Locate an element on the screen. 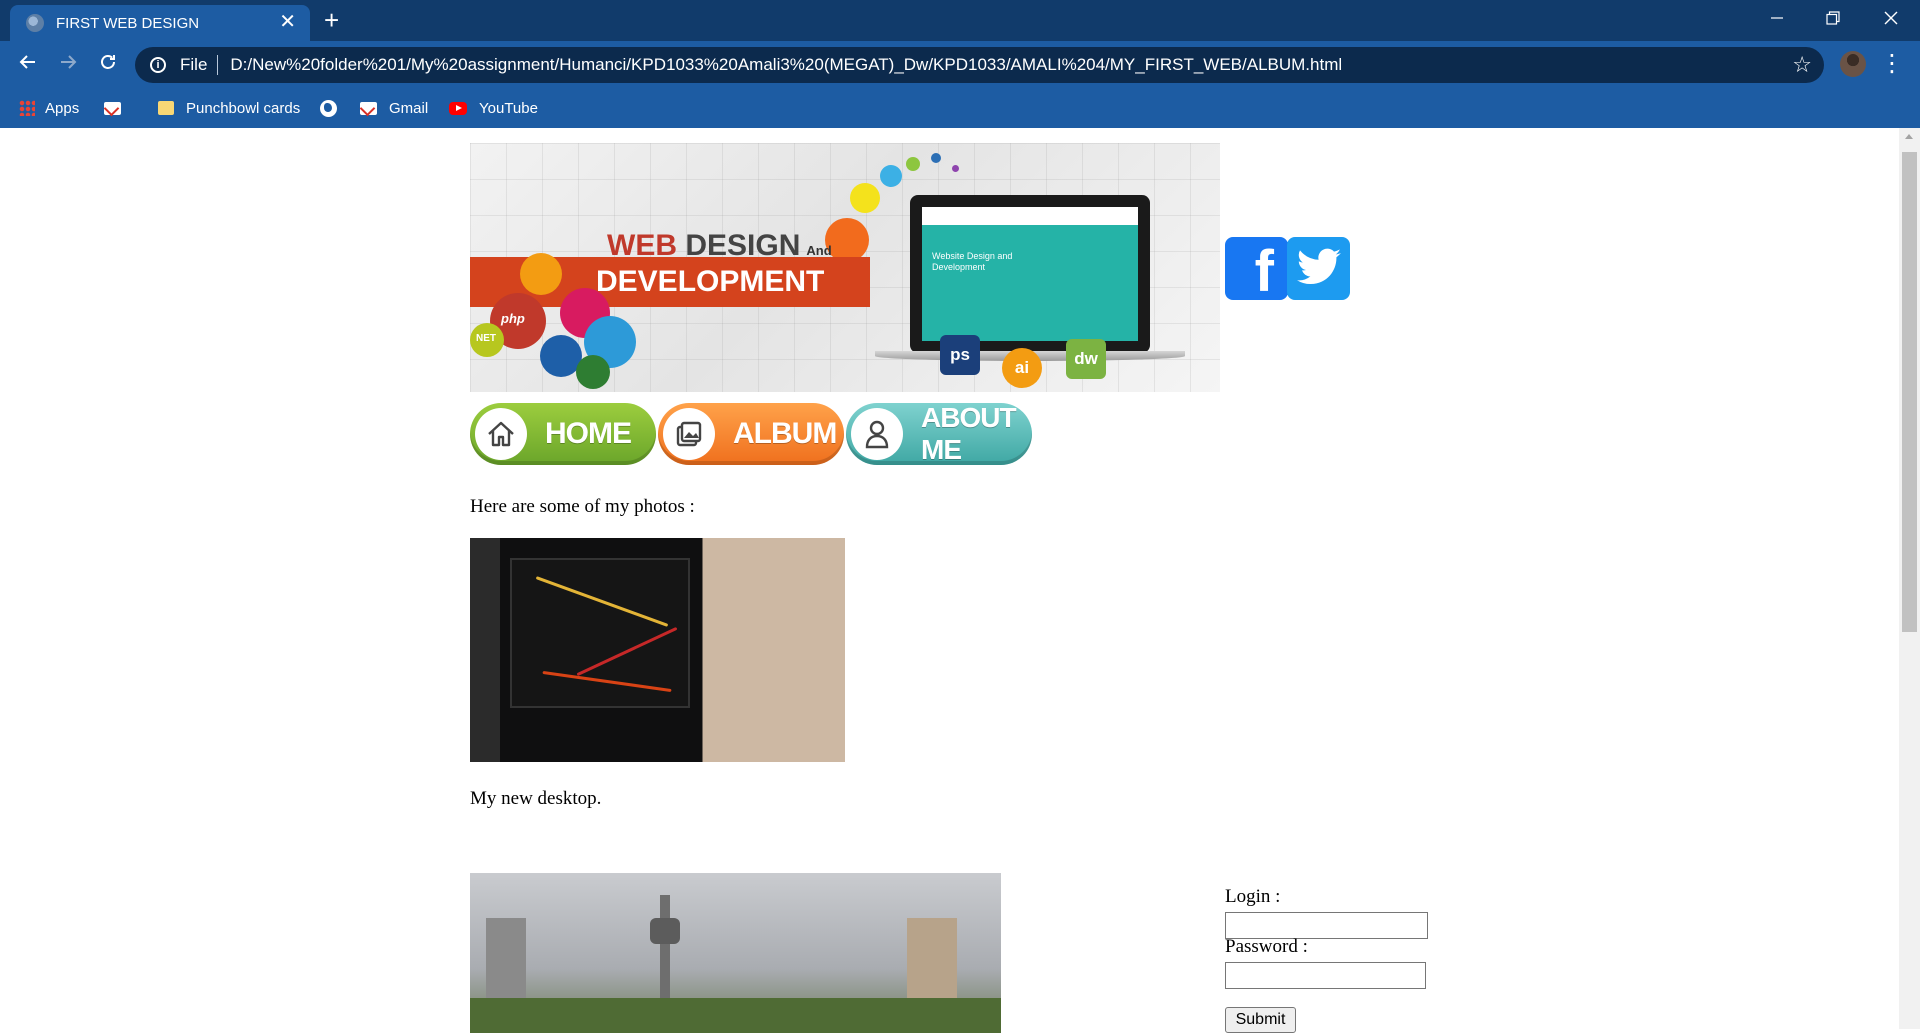  about-me-nav-button: ABOUT ME is located at coordinates (939, 433).